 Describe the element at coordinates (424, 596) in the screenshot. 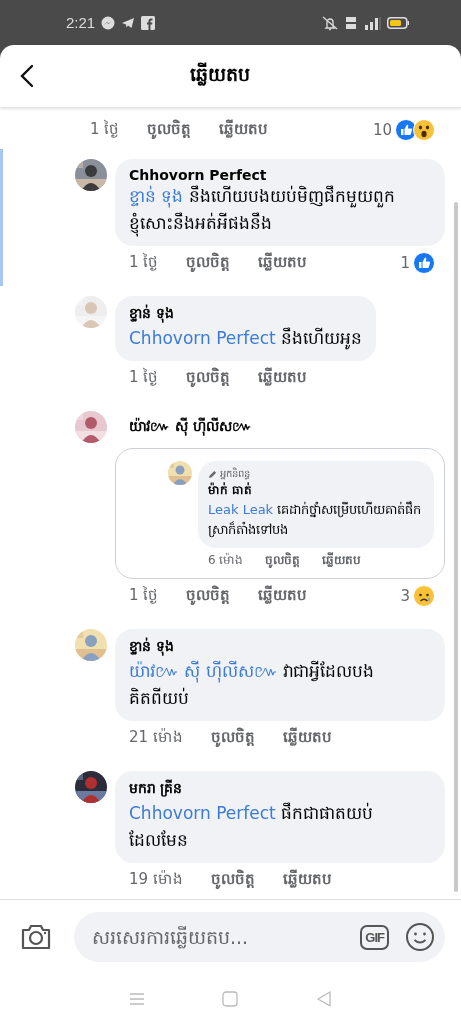

I see `sad-emoji-icon` at that location.